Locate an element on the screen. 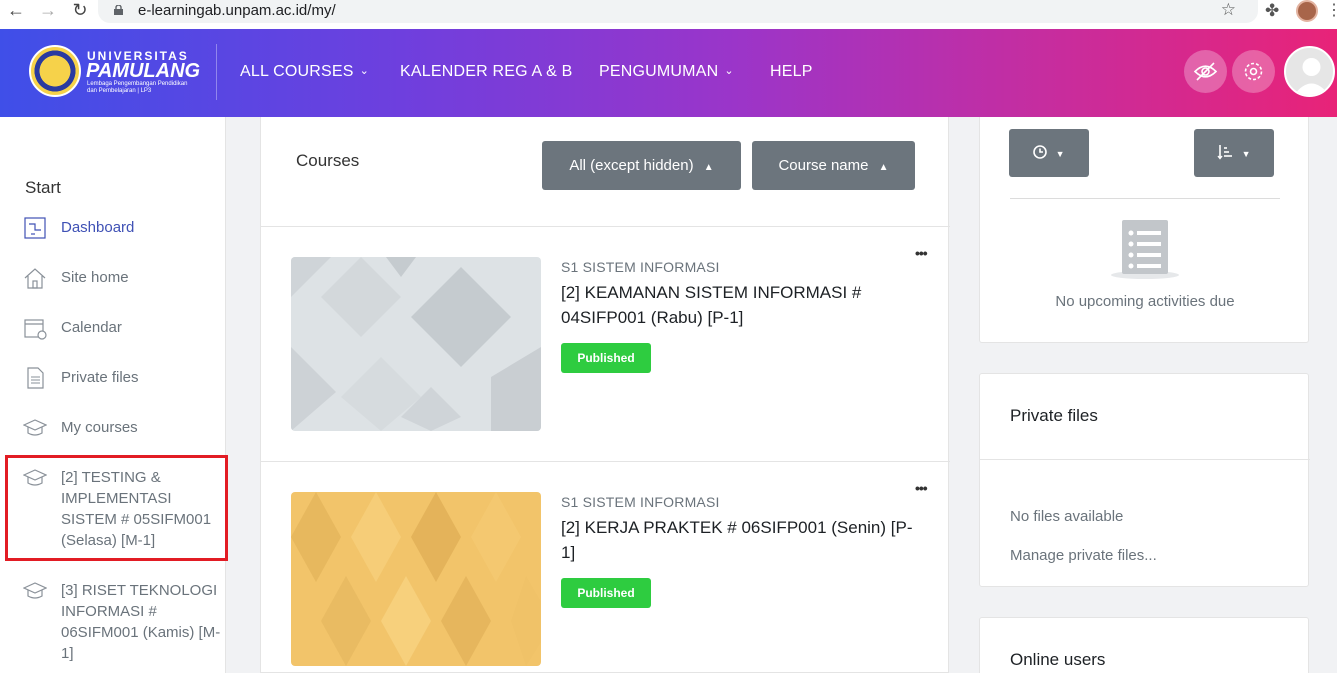 The height and width of the screenshot is (673, 1337). user-icon is located at coordinates (1311, 76).